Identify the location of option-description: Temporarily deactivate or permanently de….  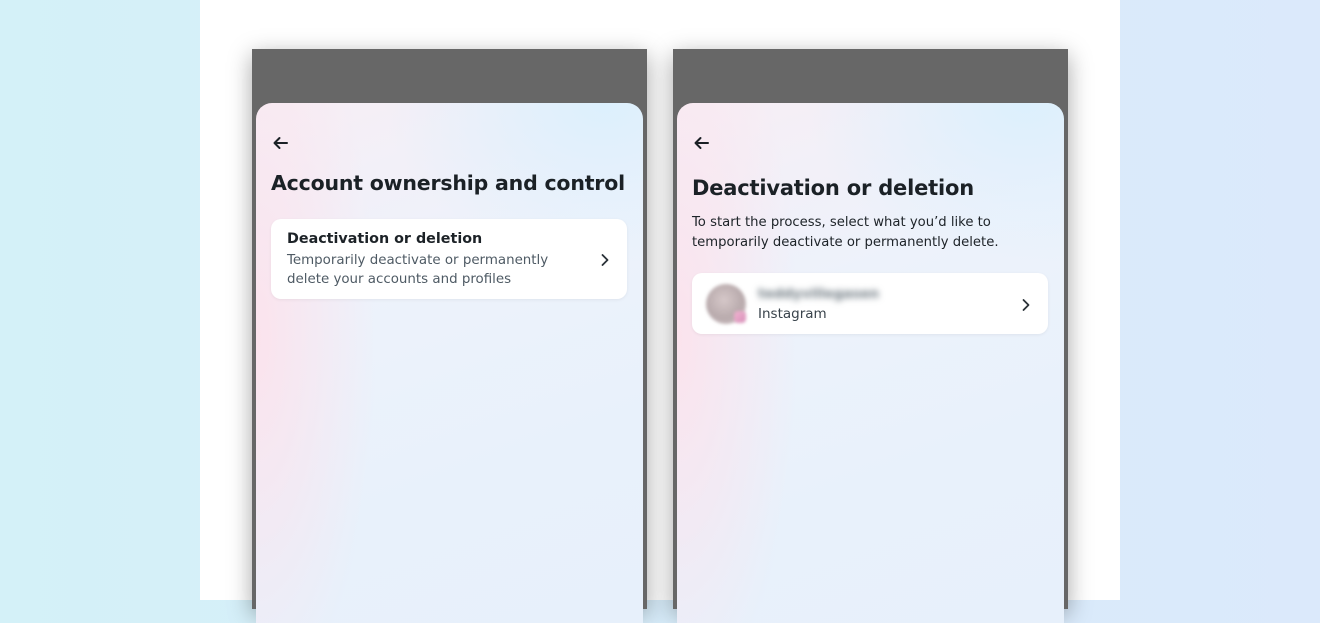
(418, 270).